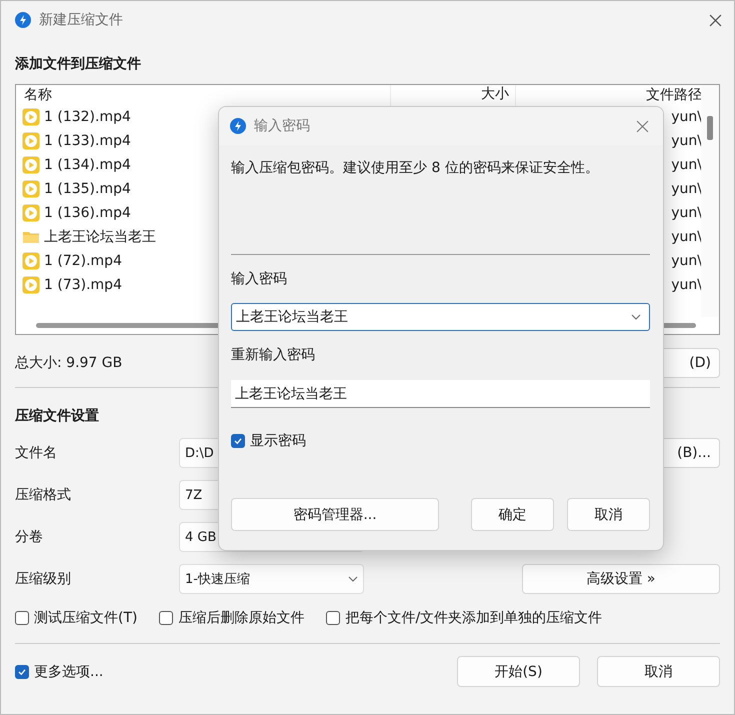  What do you see at coordinates (440, 317) in the screenshot?
I see `password-field: 上老王论坛当老王` at bounding box center [440, 317].